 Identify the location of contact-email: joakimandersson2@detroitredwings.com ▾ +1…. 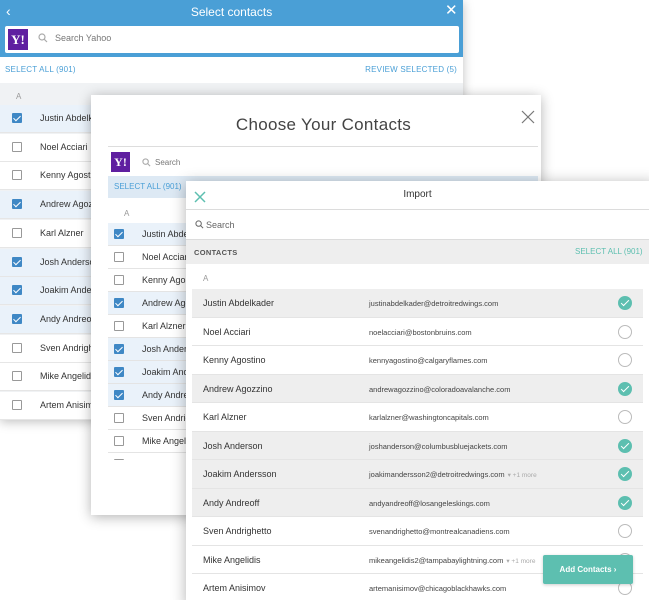
(453, 474).